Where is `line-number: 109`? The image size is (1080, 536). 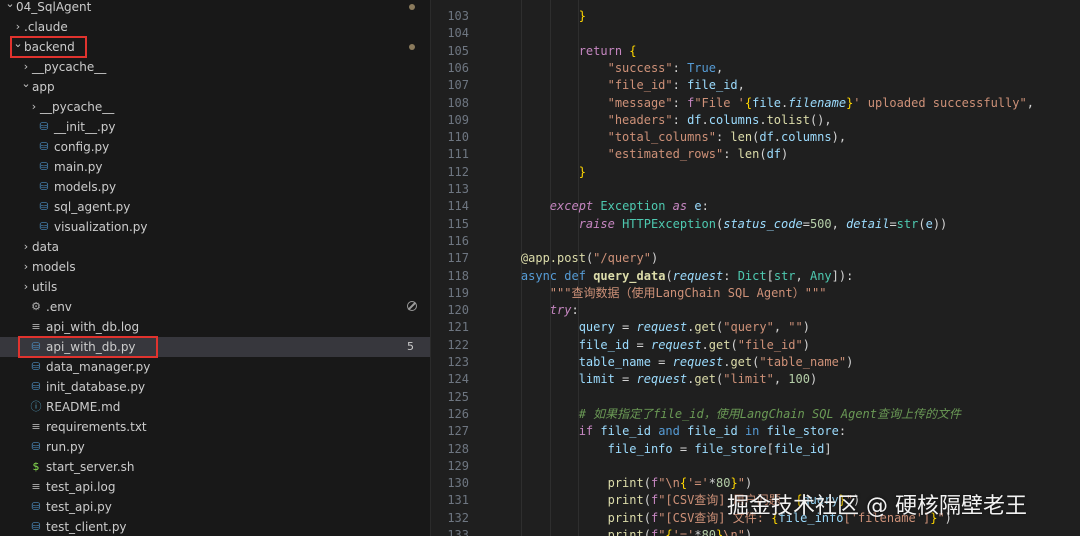
line-number: 109 is located at coordinates (458, 119).